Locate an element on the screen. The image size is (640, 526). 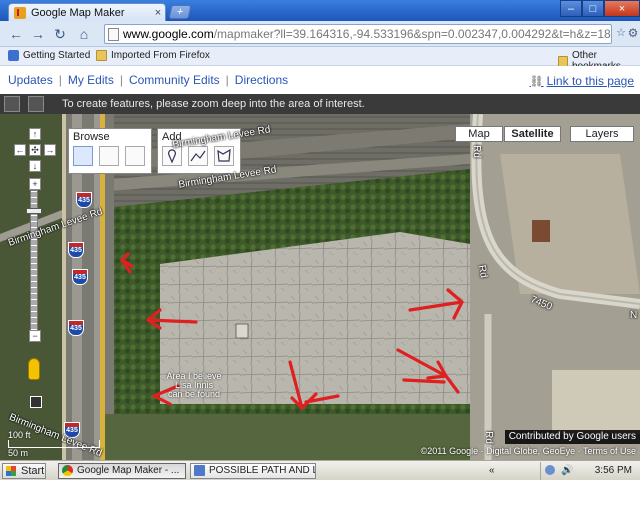
browse-header: Browse is located at coordinates (91, 137).